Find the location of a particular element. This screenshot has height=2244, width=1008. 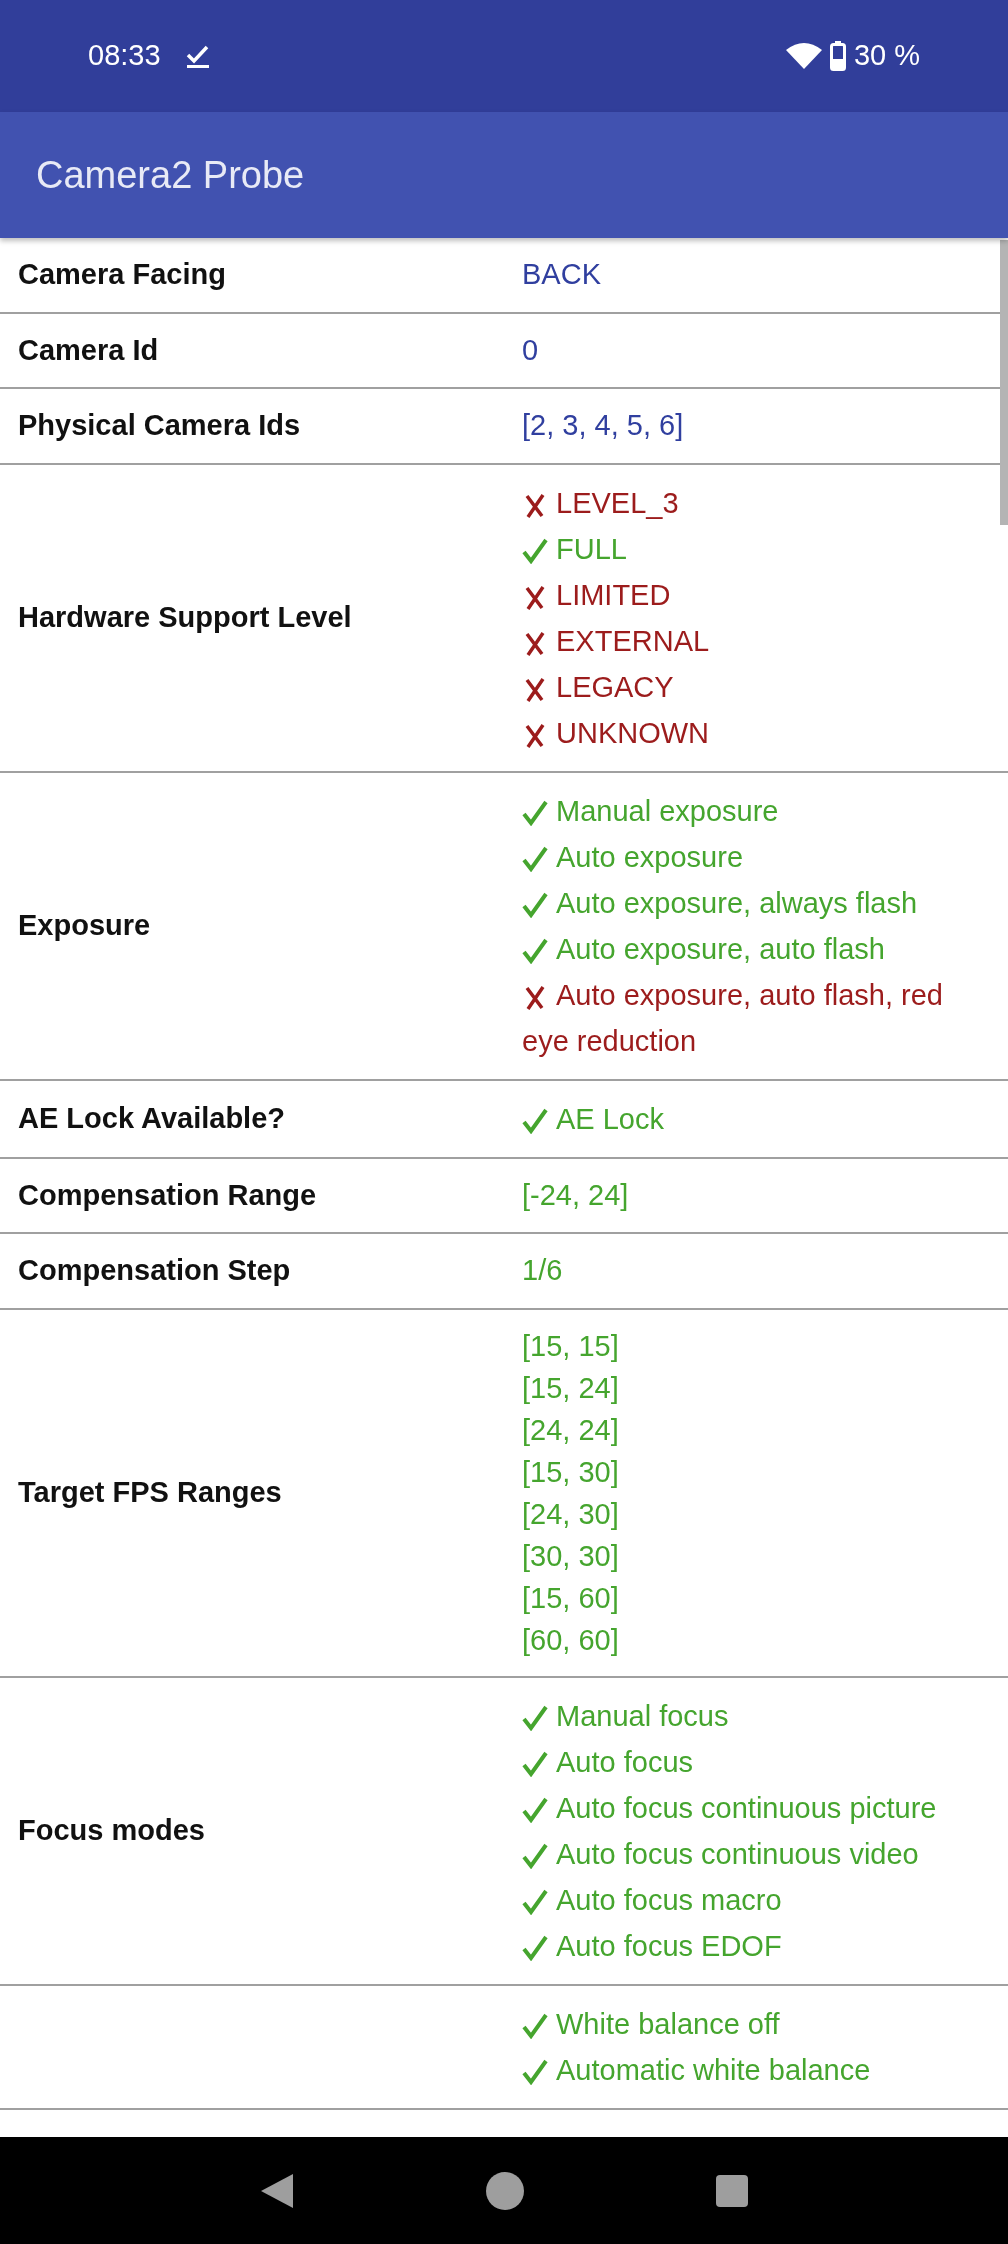

capability-text: White balance off is located at coordinates (668, 2023).